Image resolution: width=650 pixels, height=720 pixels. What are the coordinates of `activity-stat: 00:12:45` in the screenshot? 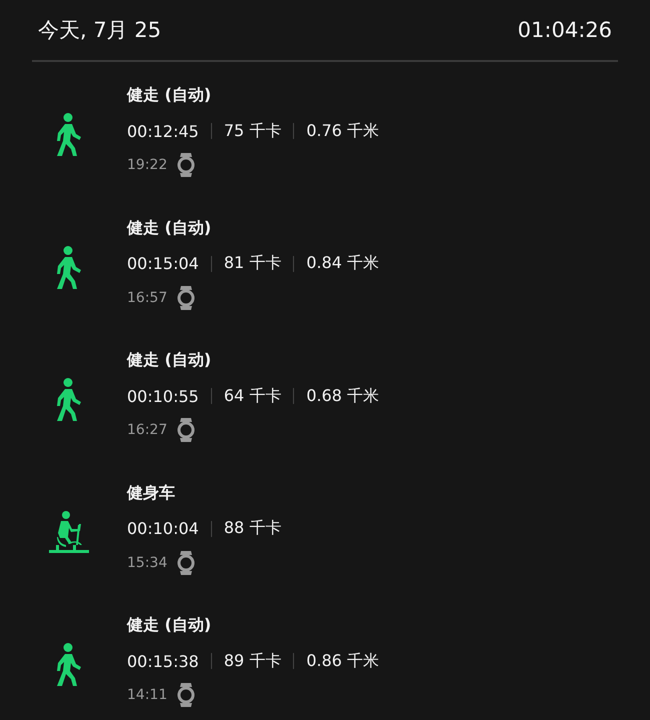 It's located at (163, 131).